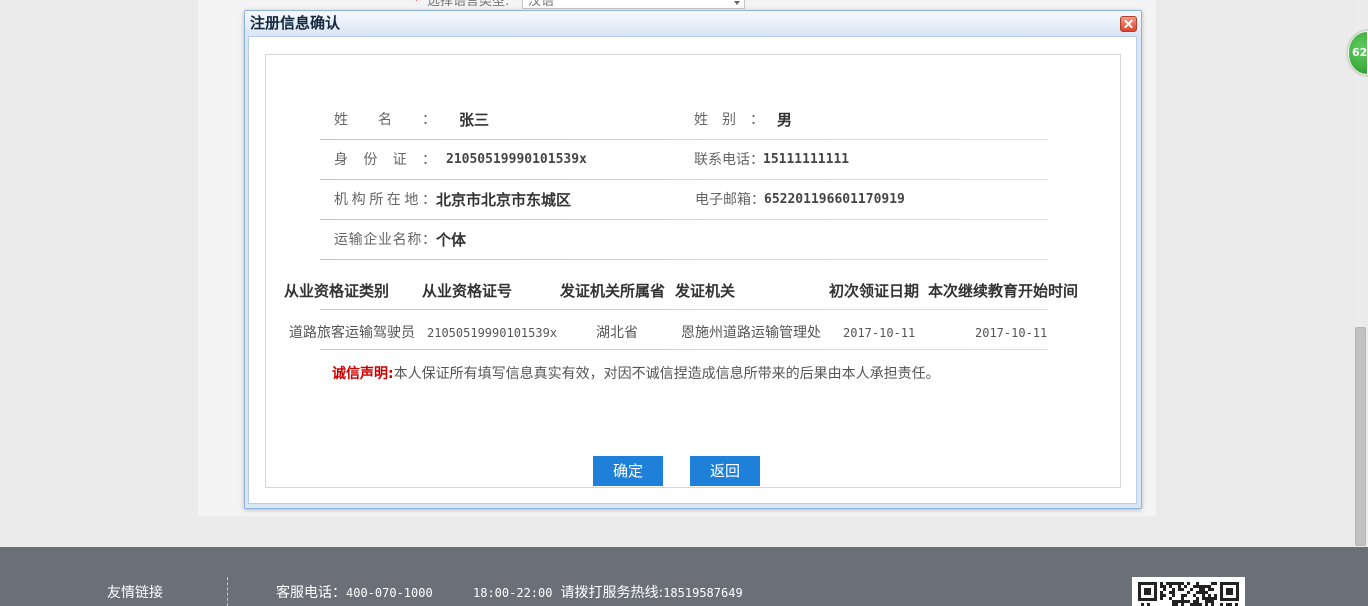 This screenshot has height=606, width=1368. I want to click on required-mark: *, so click(416, 4).